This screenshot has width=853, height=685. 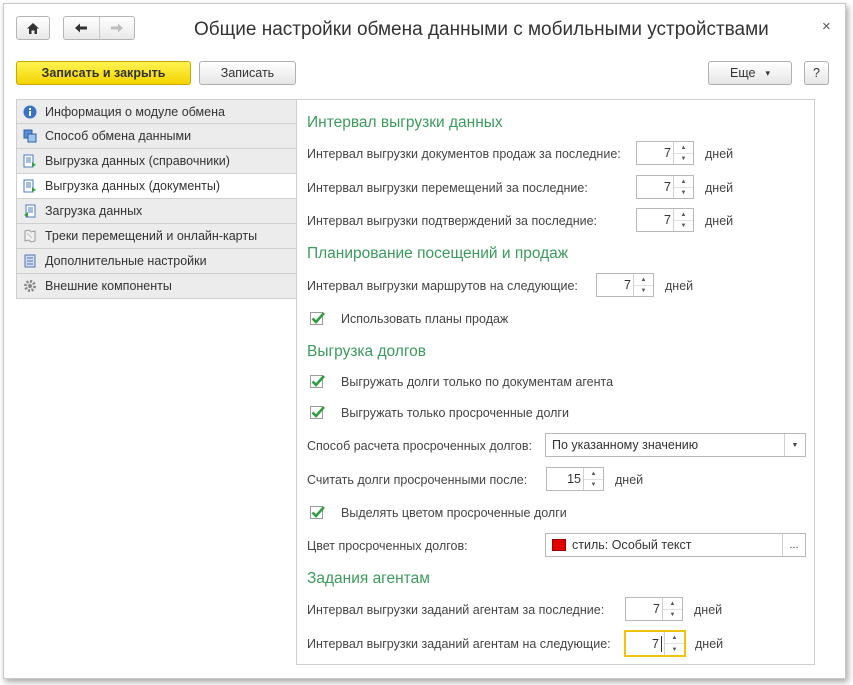 I want to click on section-title-planning: Планирование посещений и продаж, so click(x=438, y=253).